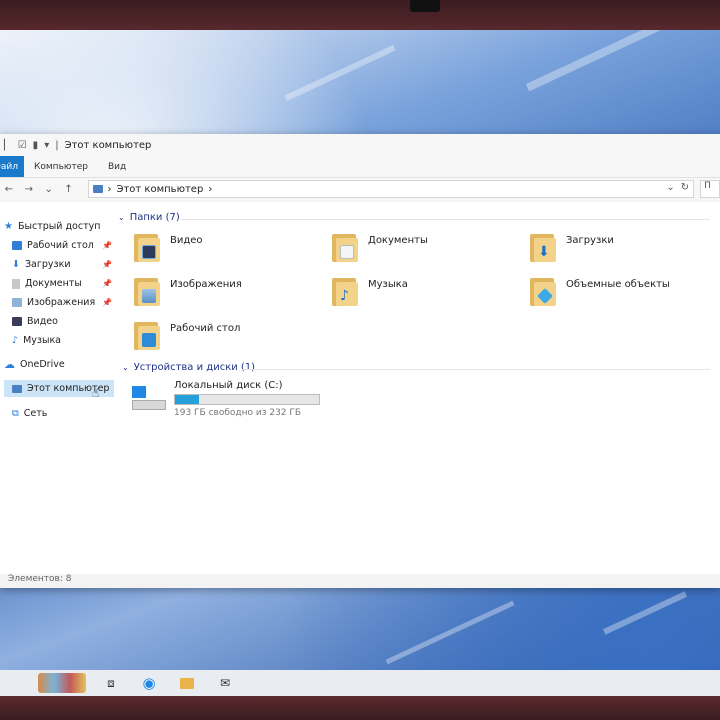 The width and height of the screenshot is (720, 720). Describe the element at coordinates (360, 145) in the screenshot. I see `title-bar: ▏ ☑ ▮ ▾ | Этот компьютер` at that location.